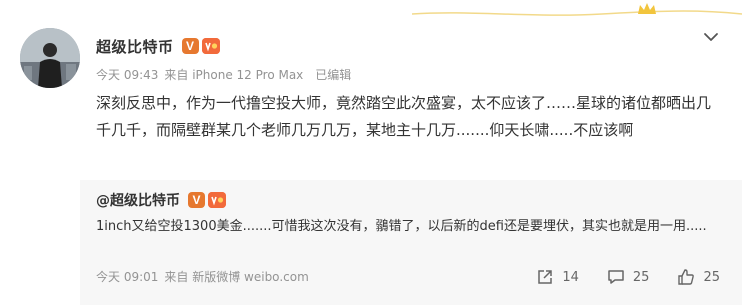  I want to click on avatar-image, so click(50, 58).